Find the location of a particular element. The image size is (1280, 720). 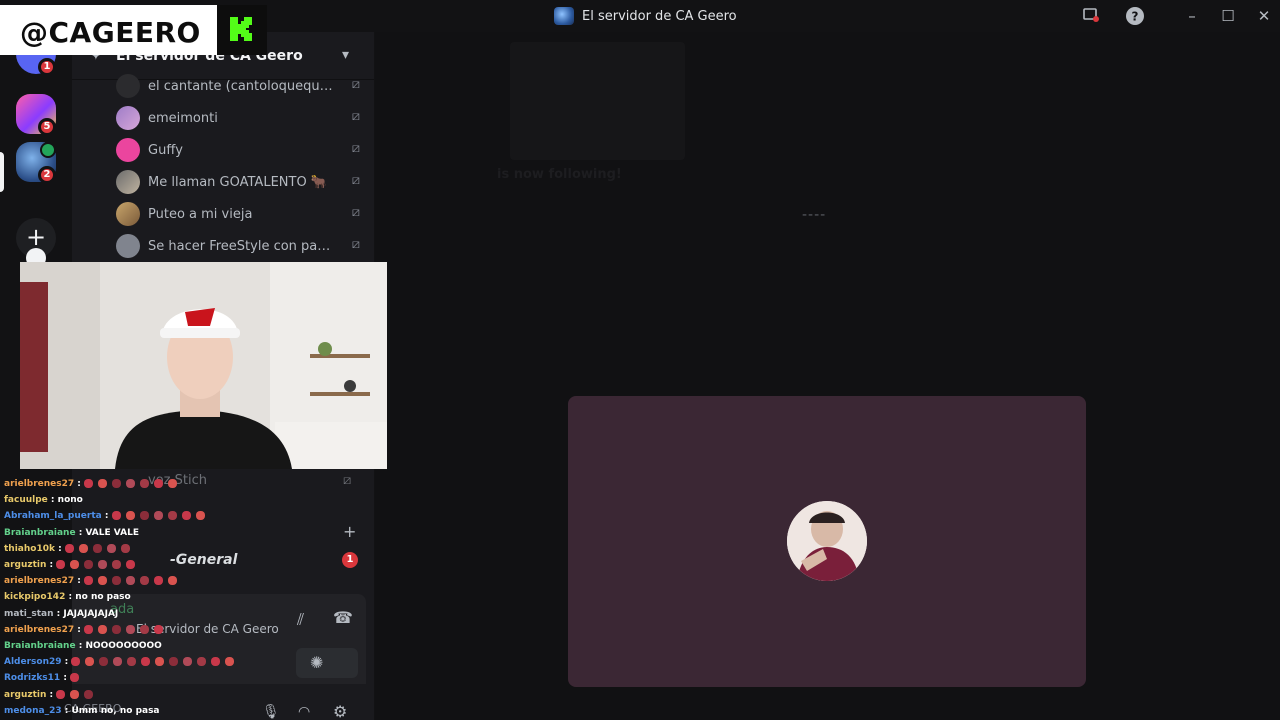

chat-message: thiaho10k : is located at coordinates (69, 549).